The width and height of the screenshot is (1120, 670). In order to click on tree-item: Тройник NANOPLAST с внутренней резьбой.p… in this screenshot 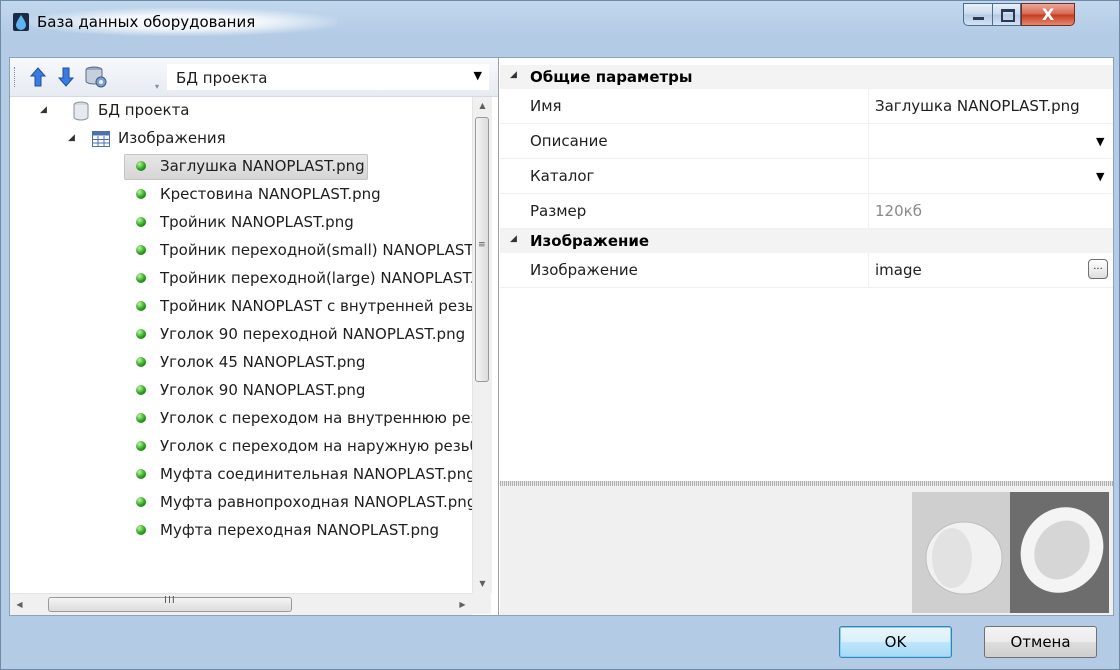, I will do `click(241, 307)`.